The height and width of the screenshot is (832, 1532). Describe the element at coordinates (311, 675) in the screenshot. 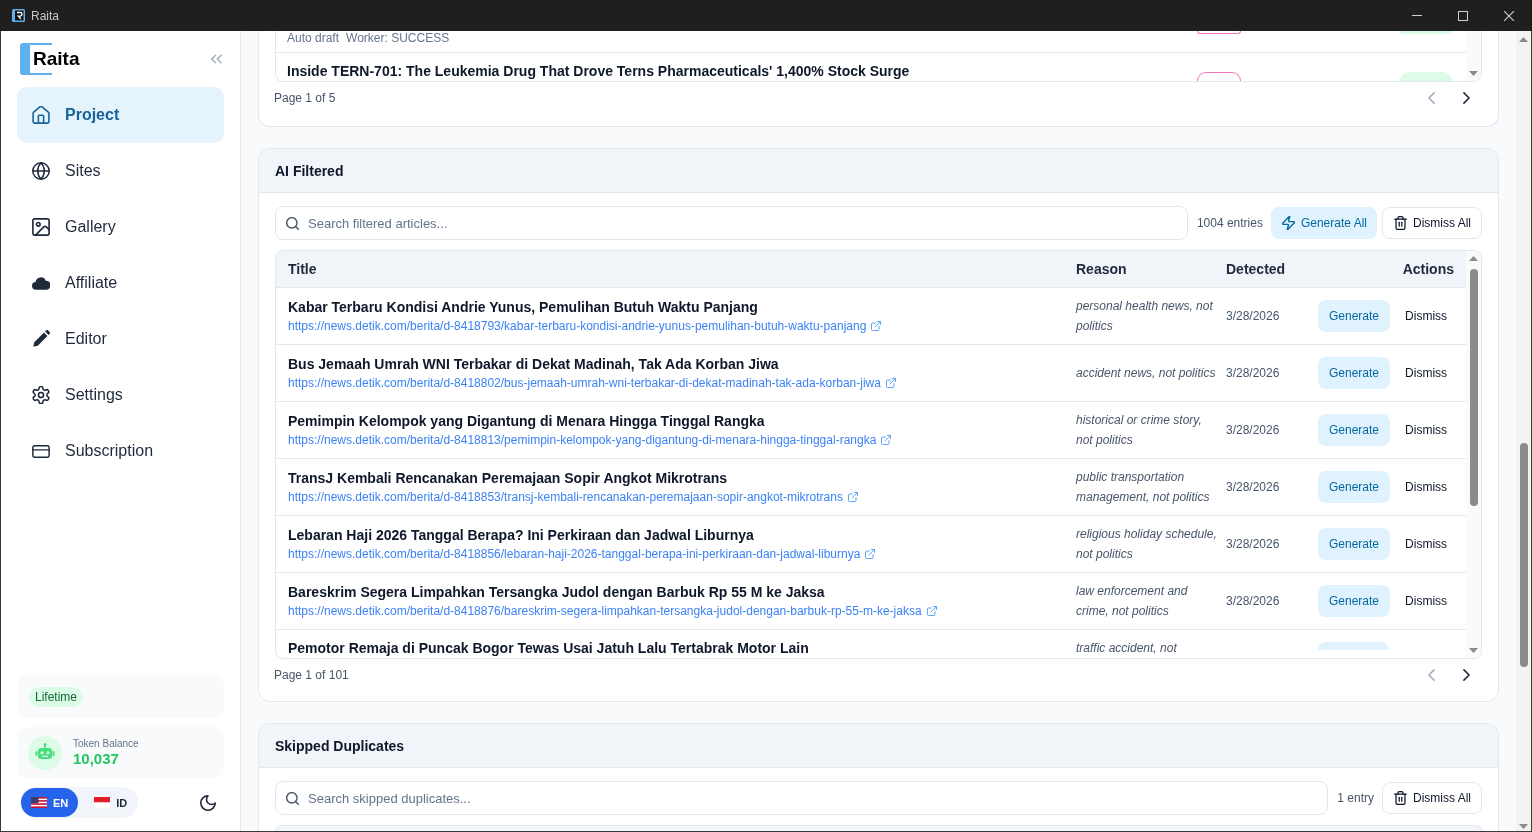

I see `page-info: Page 1 of 101` at that location.